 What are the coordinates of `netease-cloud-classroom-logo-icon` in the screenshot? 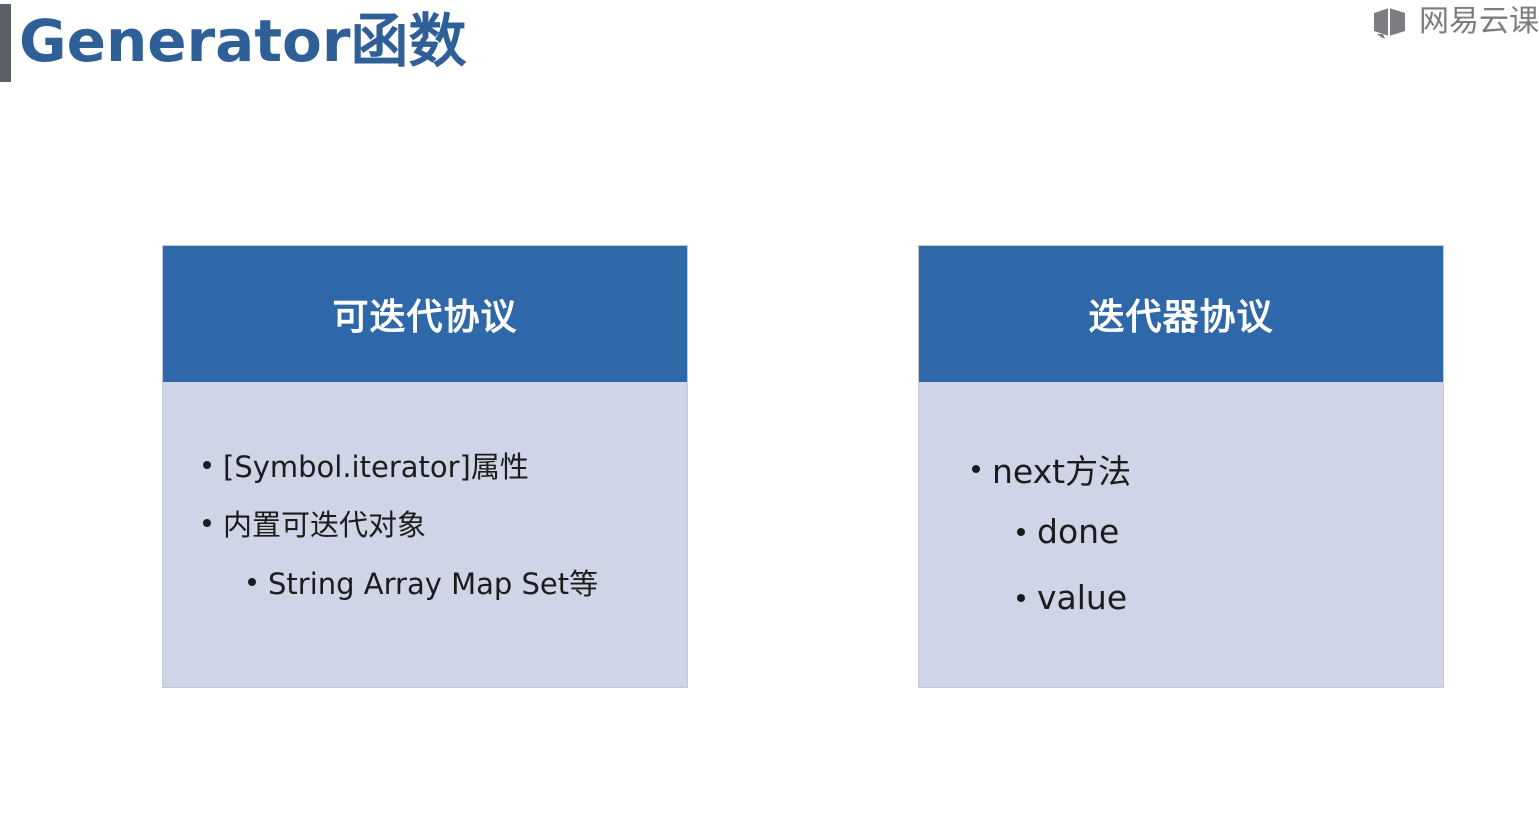 It's located at (1389, 23).